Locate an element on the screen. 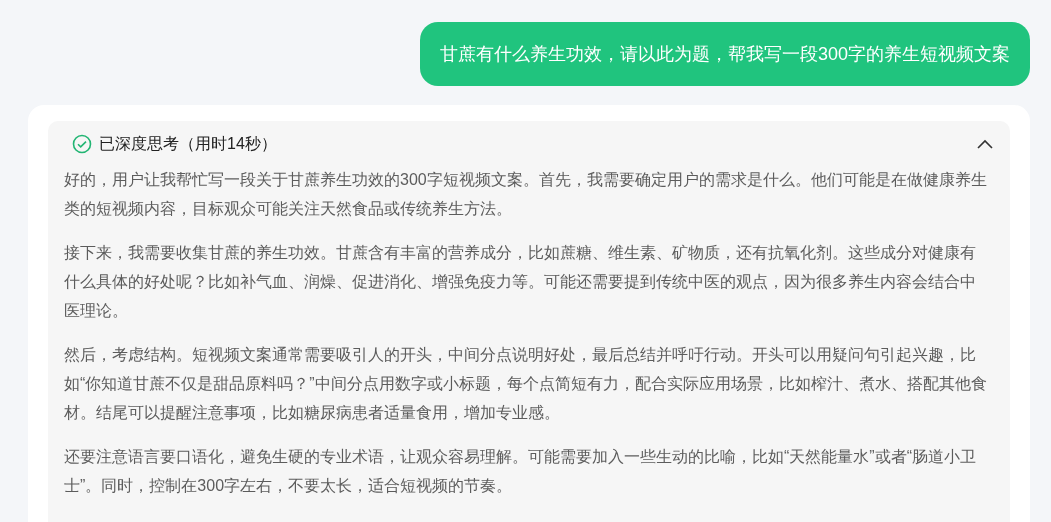 The height and width of the screenshot is (522, 1051). user-message: 甘蔗有什么养生功效，请以此为题，帮我写一段300字的养生短视频文案 is located at coordinates (724, 54).